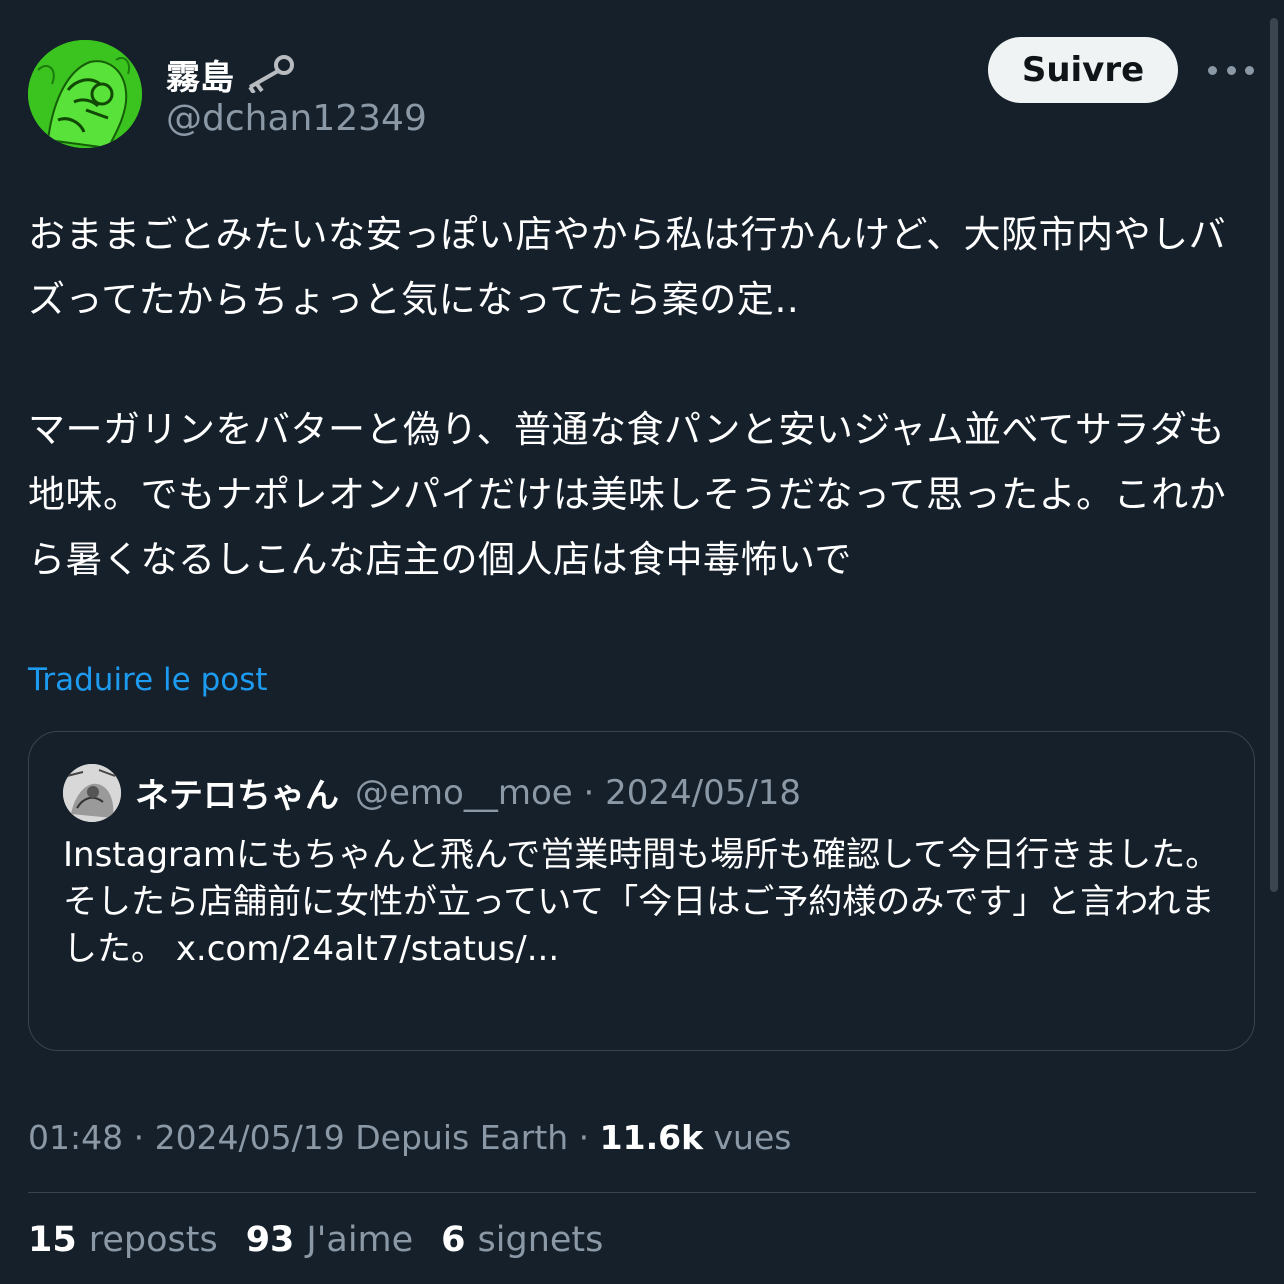  I want to click on reposts-count: 15, so click(52, 1240).